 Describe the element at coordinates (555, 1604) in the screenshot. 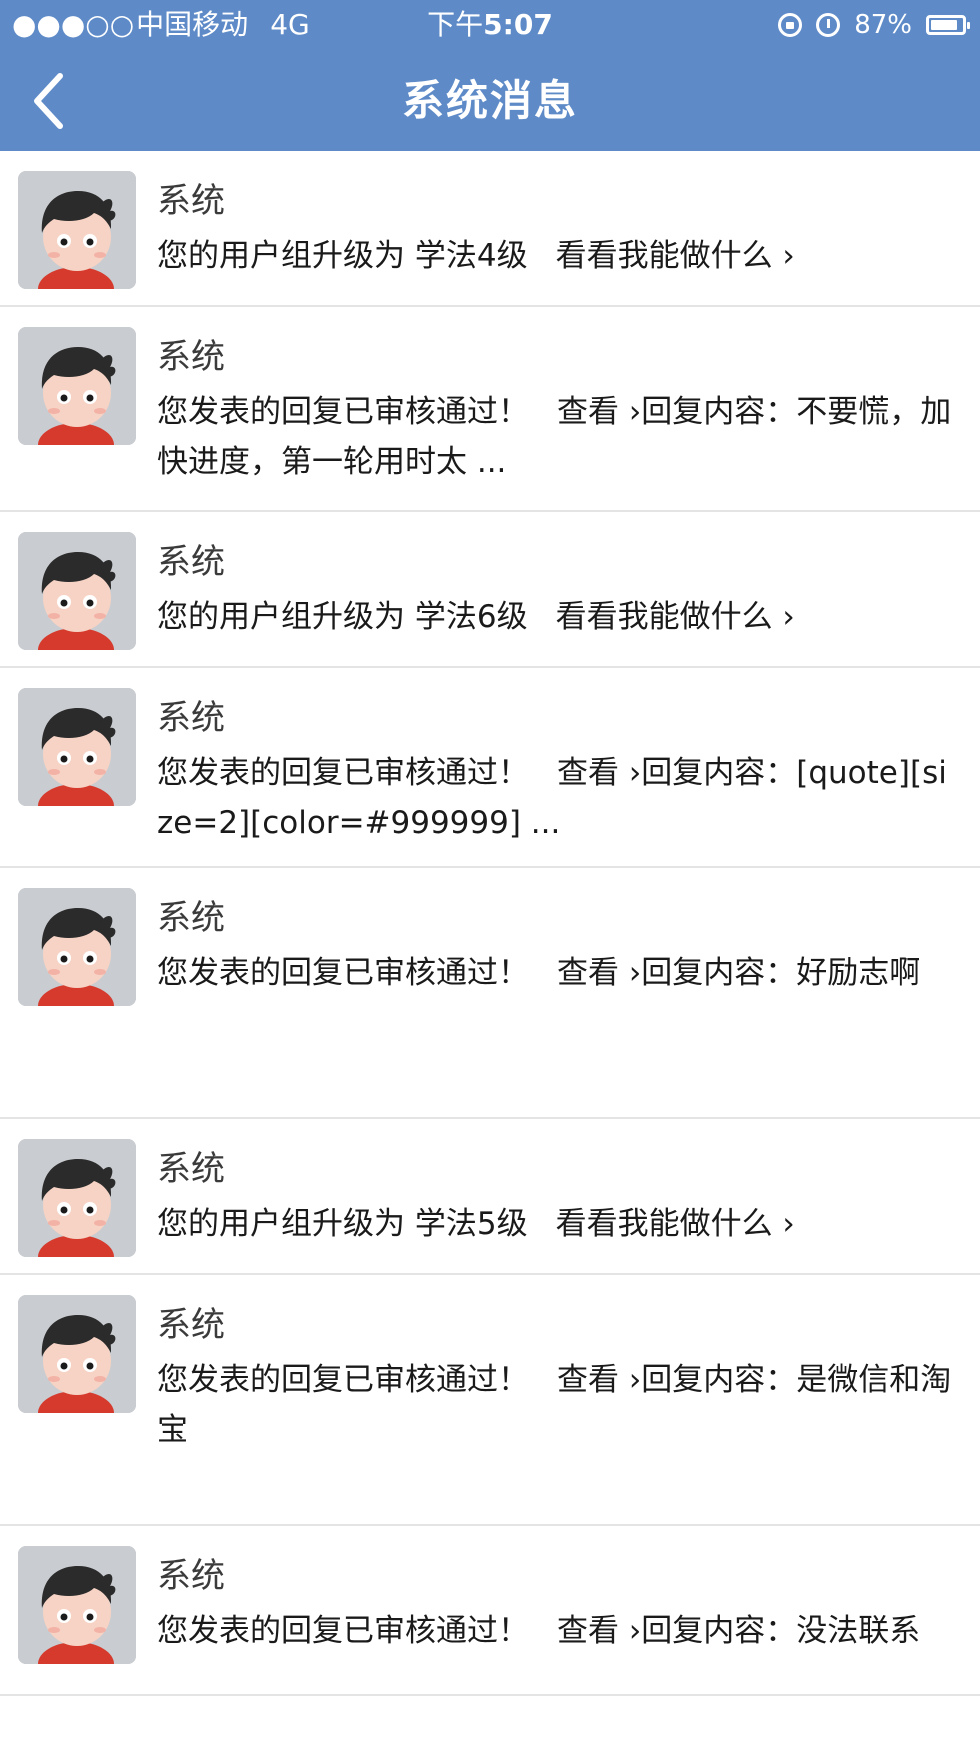

I see `message-body: 系统您发表的回复已审核通过！ 查看 ›回复内容：没法联系` at that location.